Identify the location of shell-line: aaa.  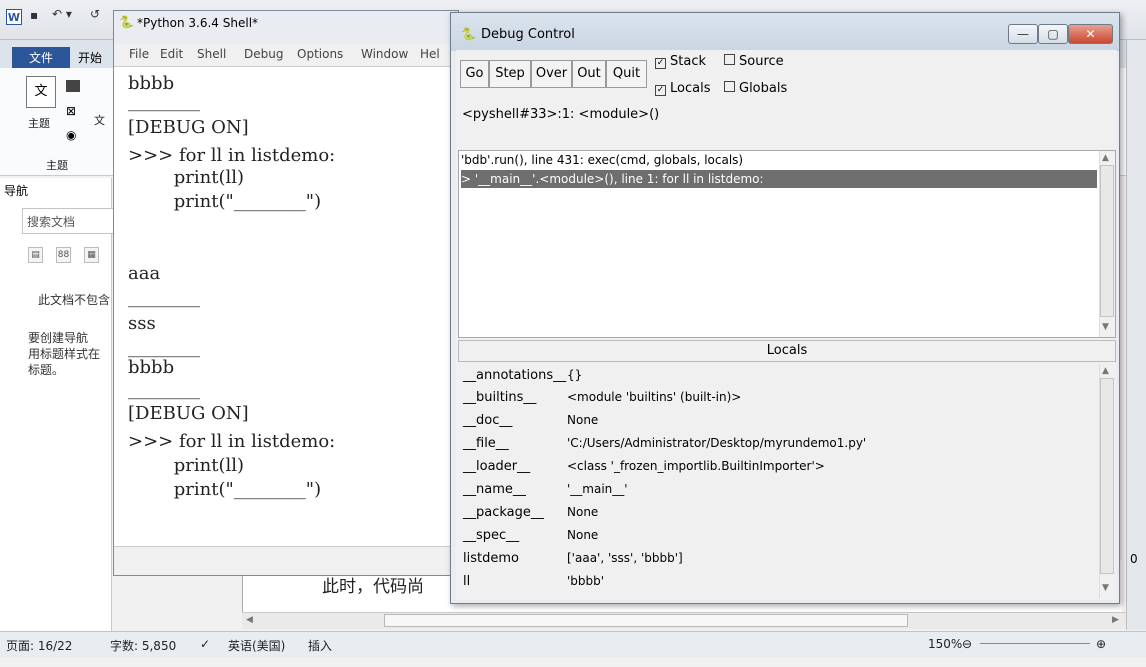
(144, 273).